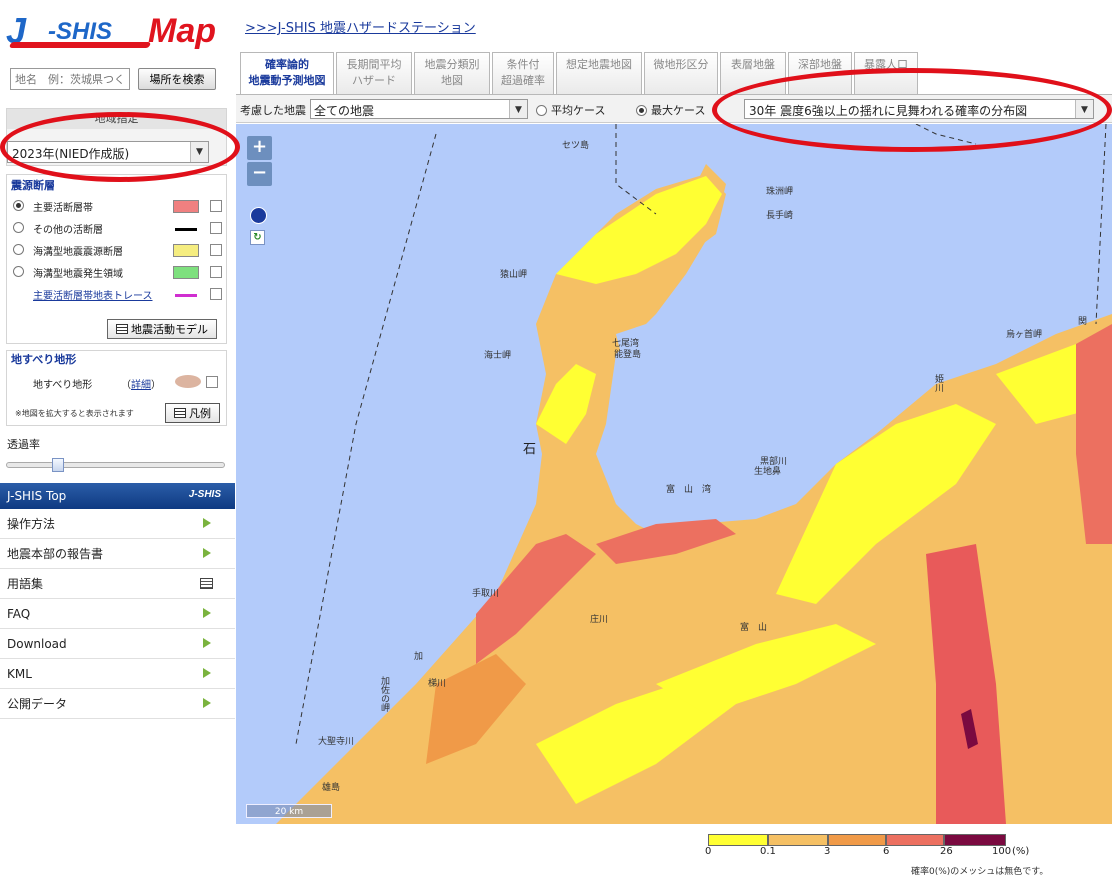 This screenshot has height=883, width=1112. Describe the element at coordinates (360, 26) in the screenshot. I see `hazard-station-link: >>>J-SHIS 地震ハザードステーション` at that location.